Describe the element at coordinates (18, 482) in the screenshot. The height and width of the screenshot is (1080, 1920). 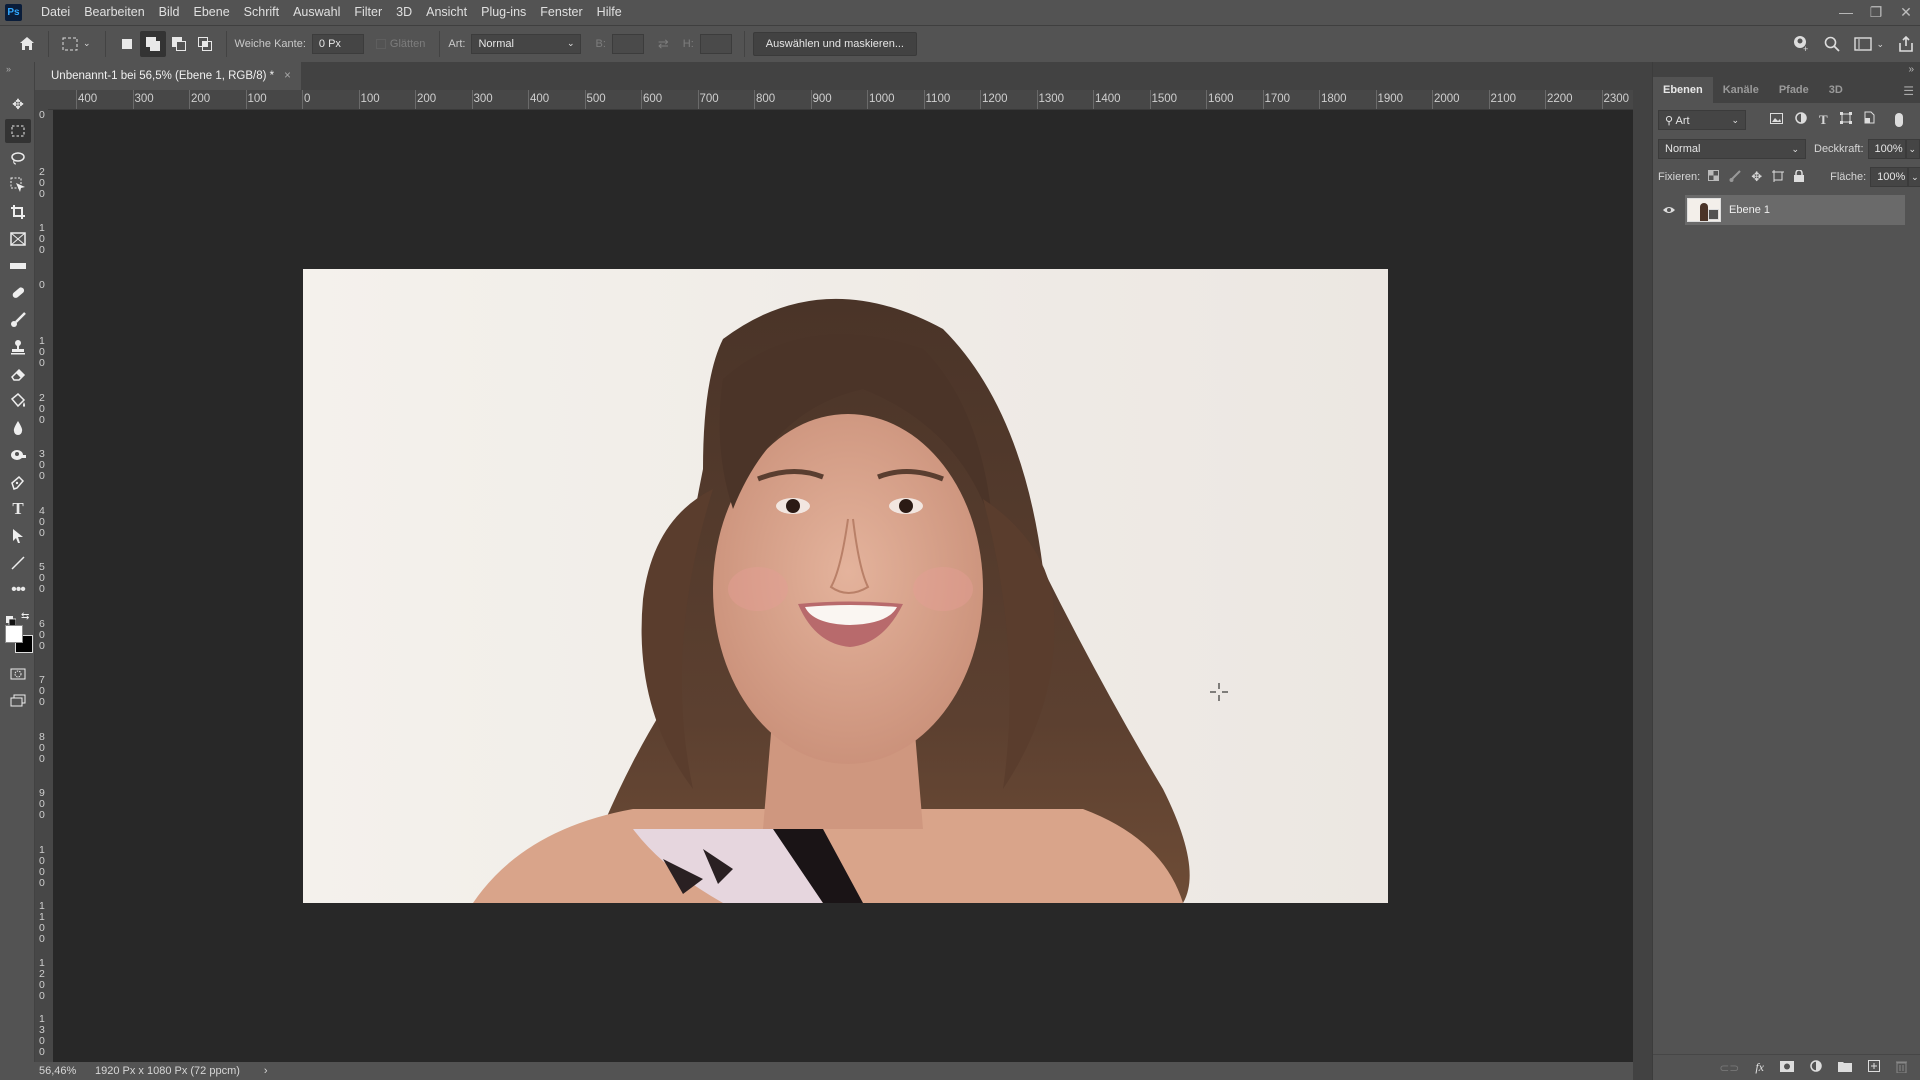
I see `pen-tool` at that location.